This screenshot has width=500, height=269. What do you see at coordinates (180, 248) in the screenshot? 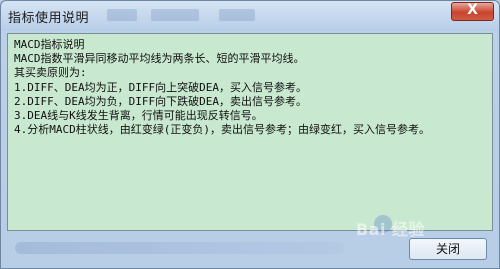
I see `footer-blur` at bounding box center [180, 248].